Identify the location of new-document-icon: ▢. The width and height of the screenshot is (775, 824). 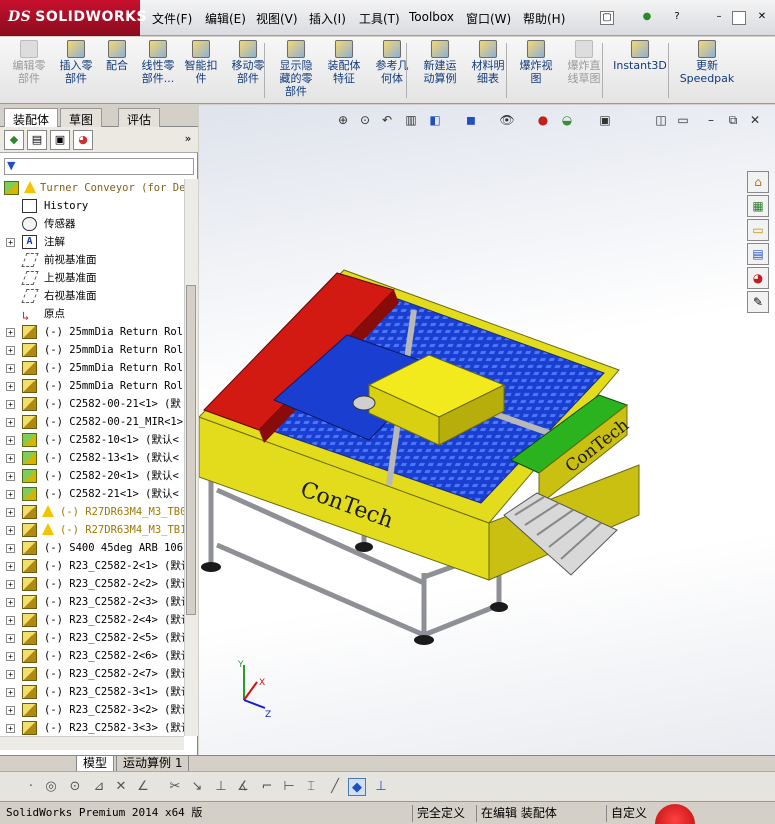
(607, 18).